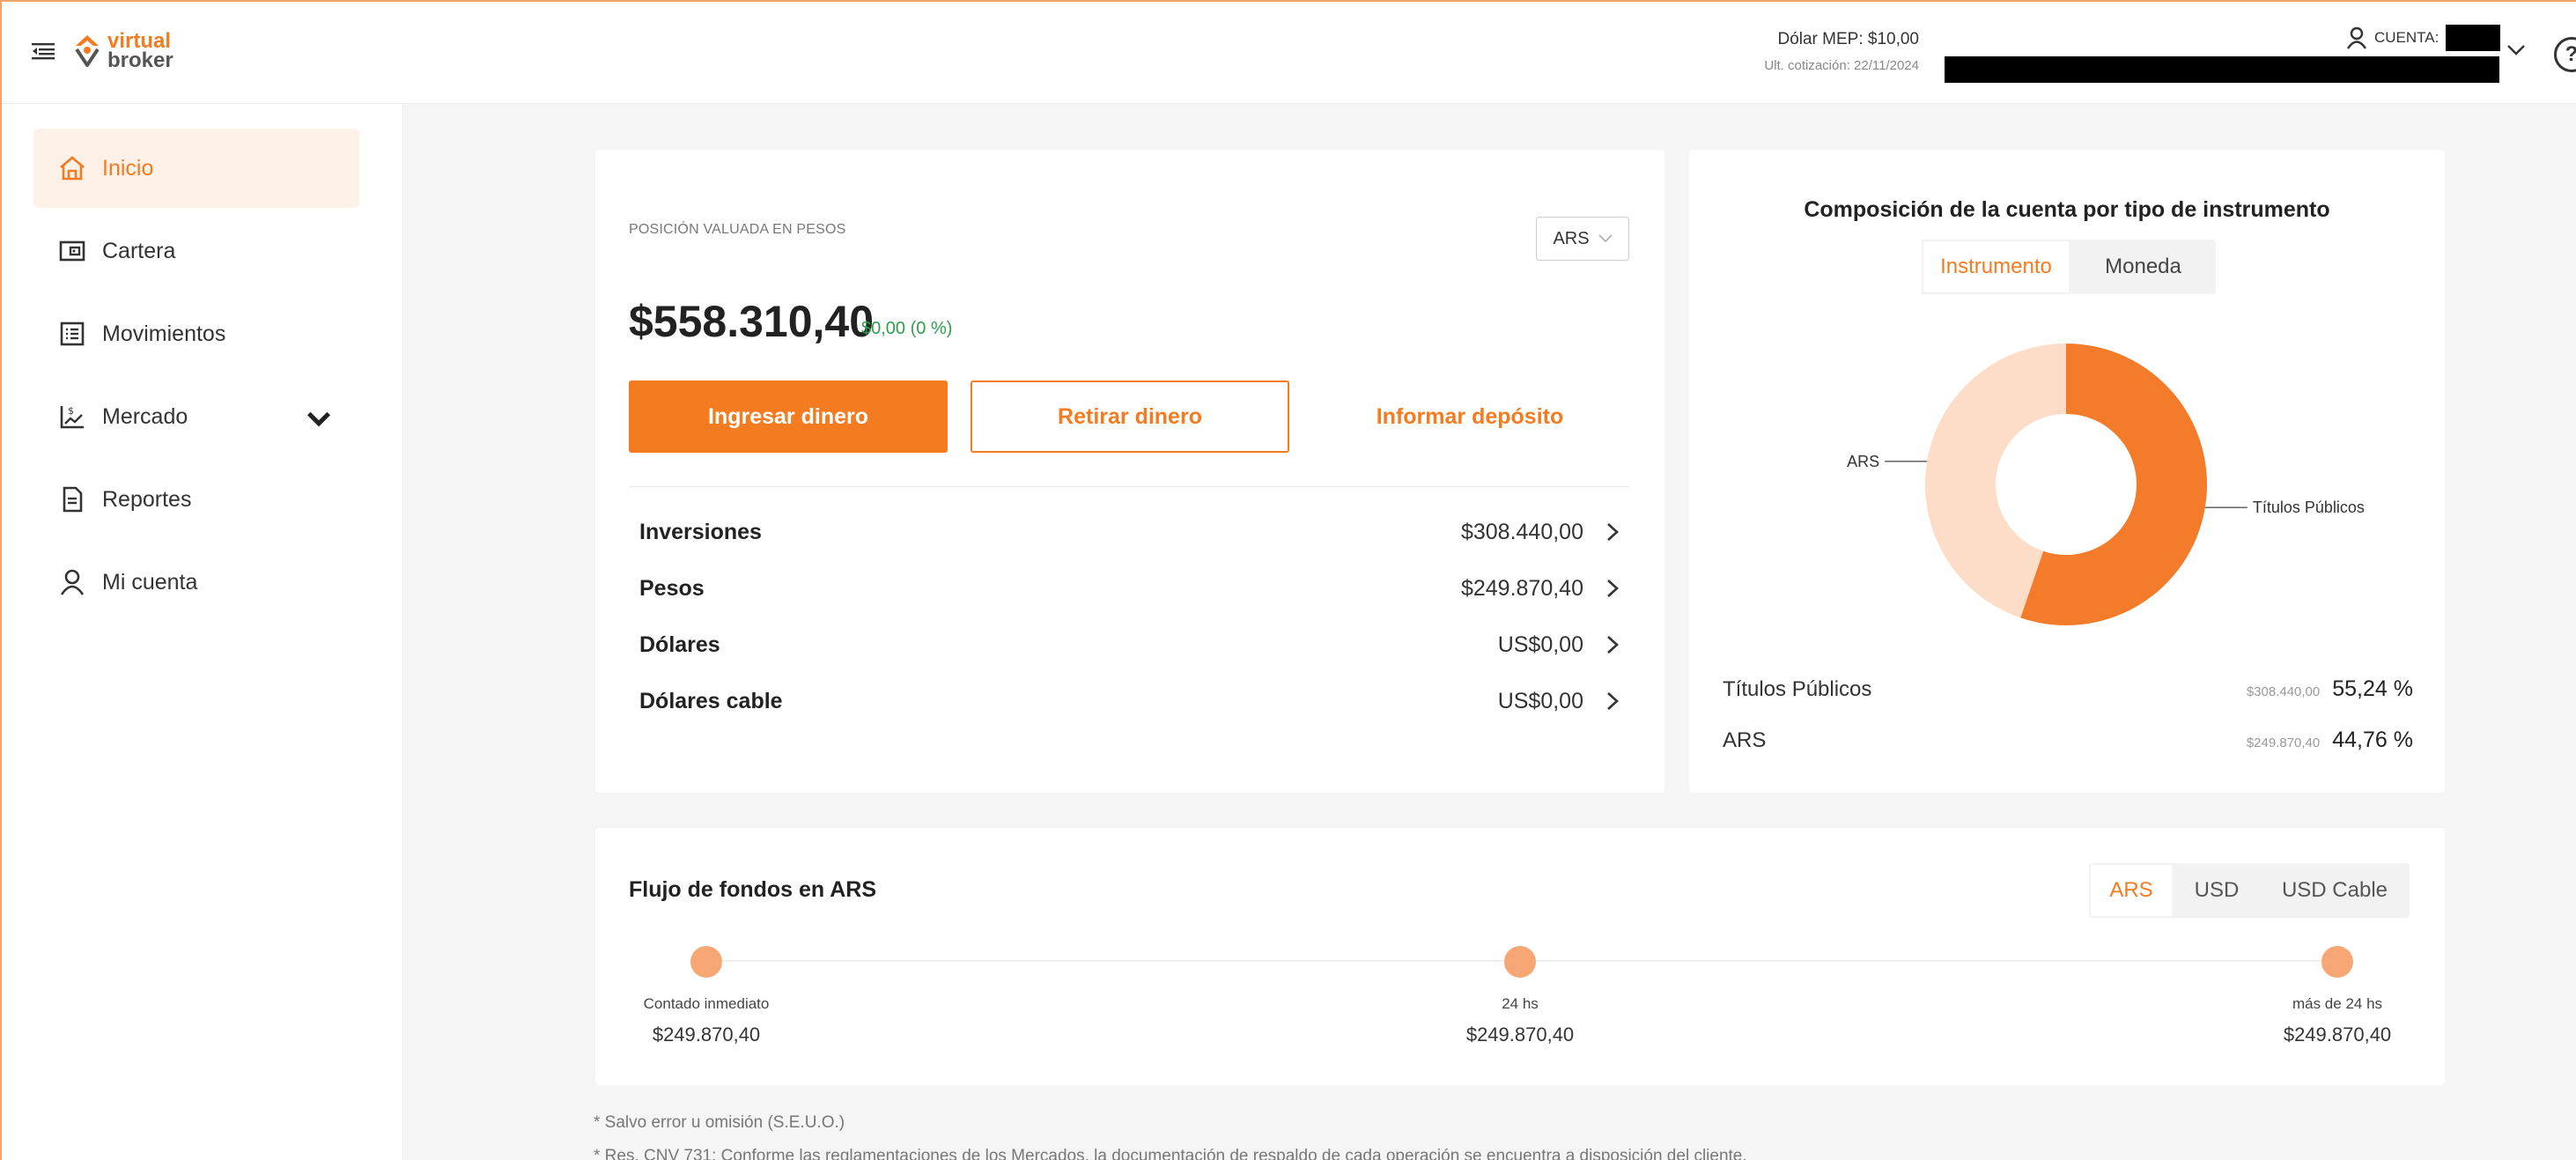 This screenshot has width=2576, height=1160. Describe the element at coordinates (1521, 588) in the screenshot. I see `balance-value: $249.870,40` at that location.